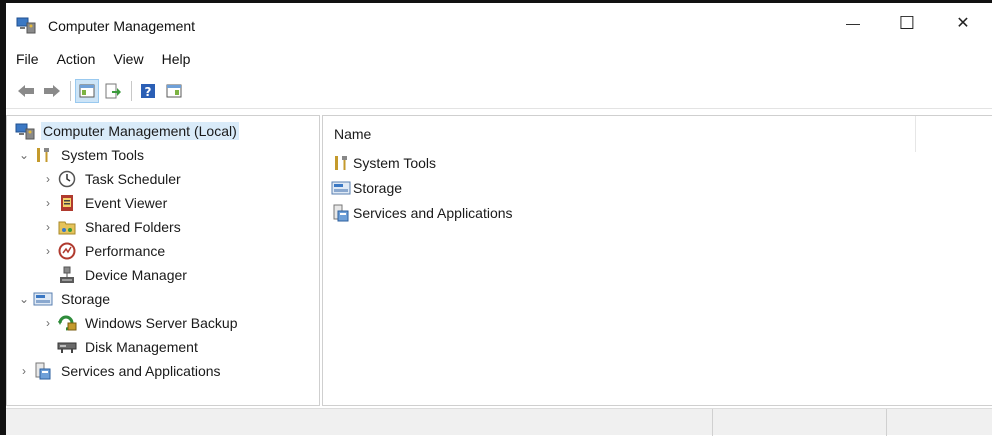 The height and width of the screenshot is (436, 992). I want to click on minimize-button: —, so click(853, 23).